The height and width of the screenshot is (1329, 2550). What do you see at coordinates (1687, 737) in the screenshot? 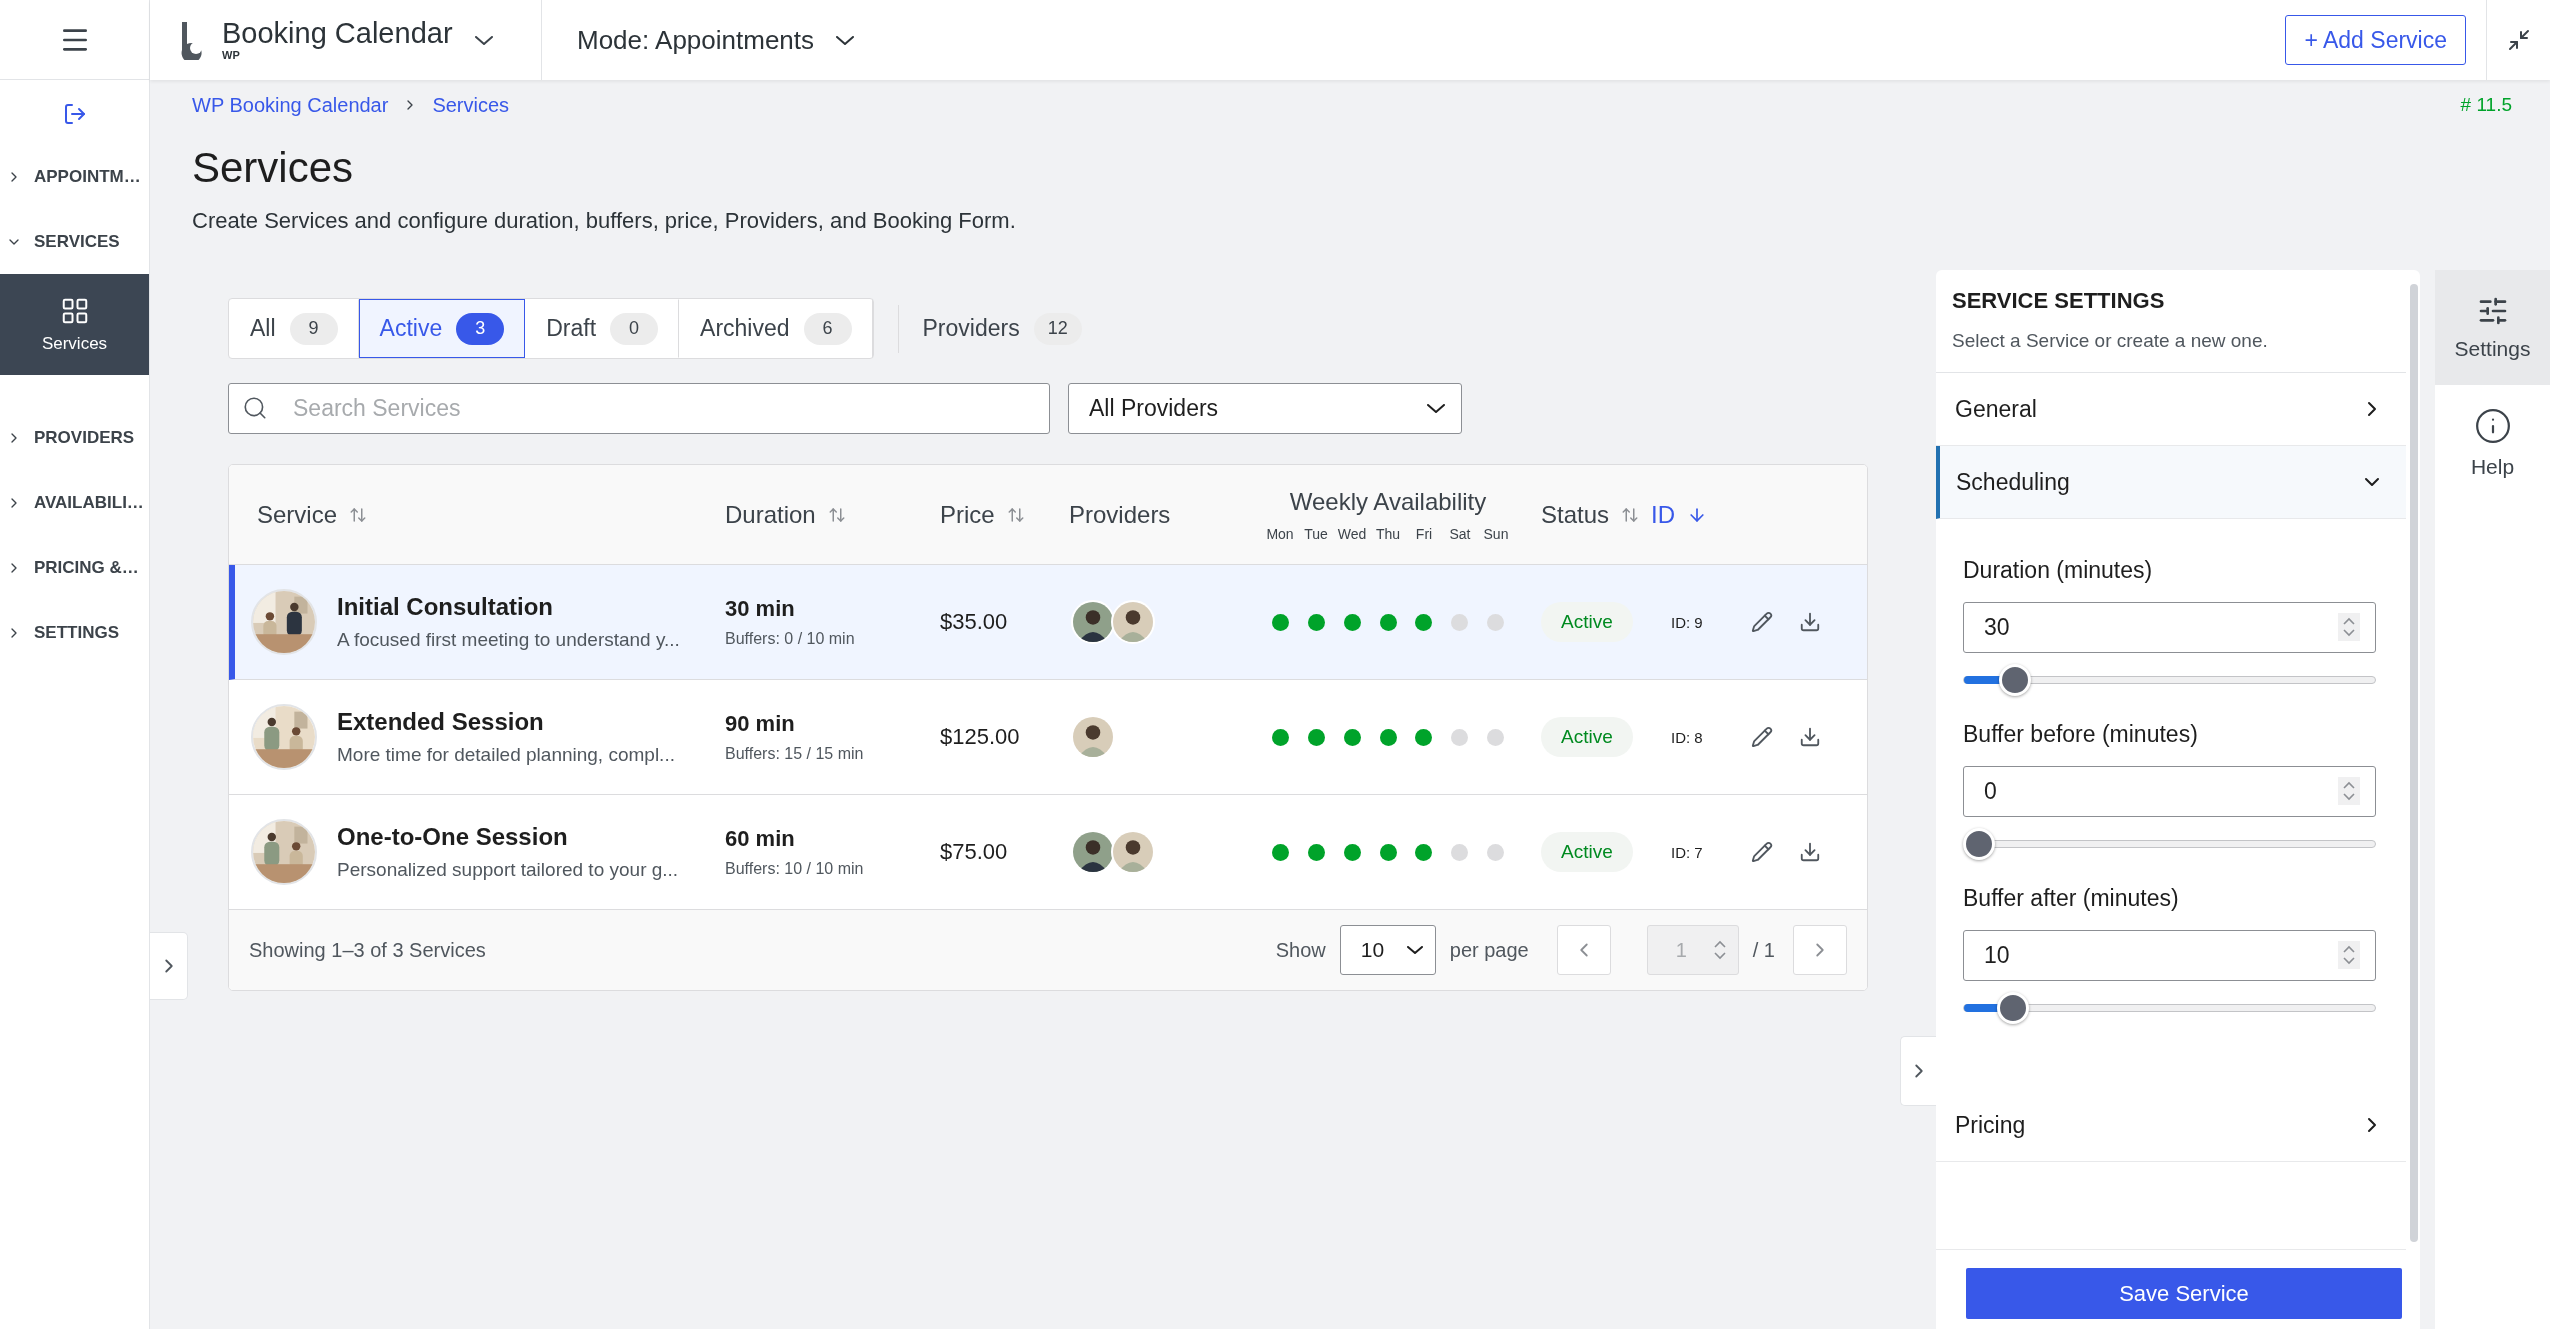
I see `id-text: ID: 8` at bounding box center [1687, 737].